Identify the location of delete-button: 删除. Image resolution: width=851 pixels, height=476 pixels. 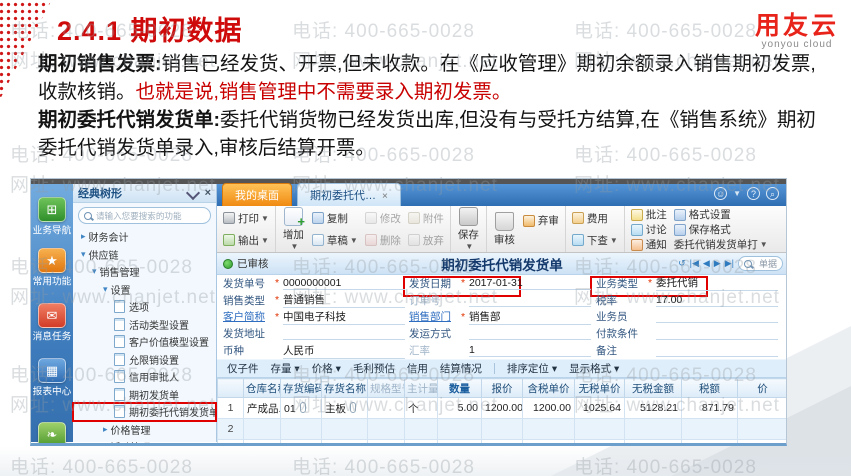
(383, 240).